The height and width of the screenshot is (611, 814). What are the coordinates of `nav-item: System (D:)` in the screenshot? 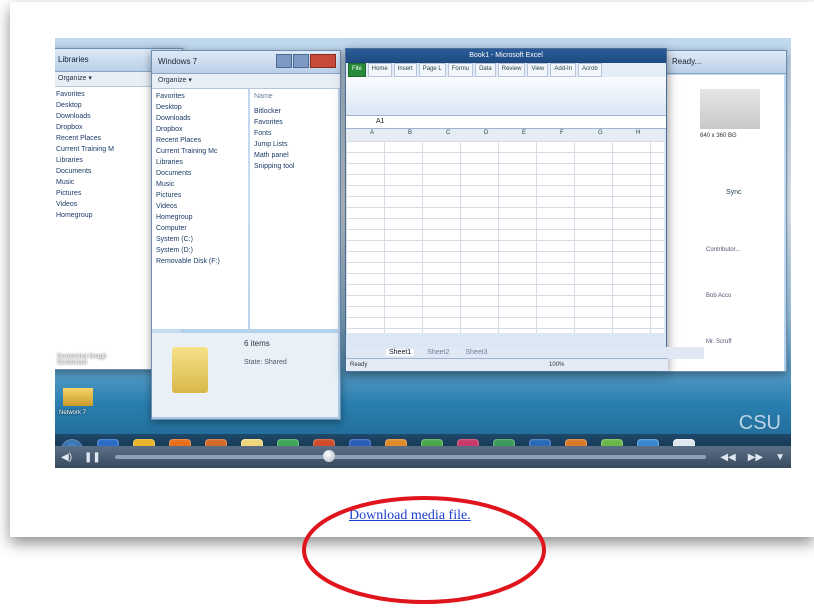 It's located at (200, 250).